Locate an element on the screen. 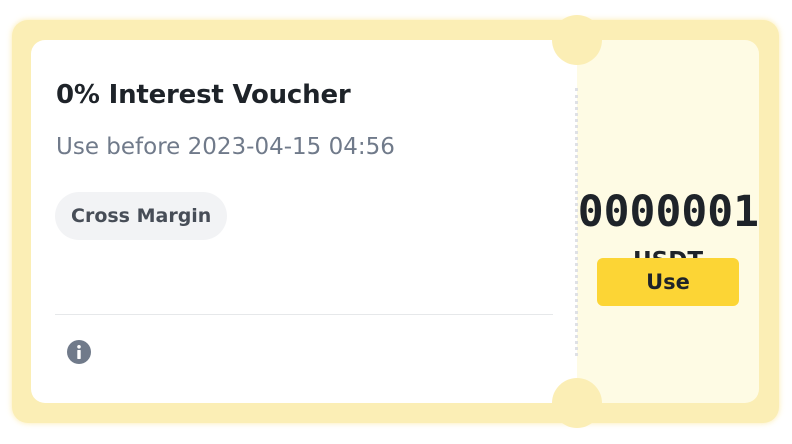 The width and height of the screenshot is (792, 444). voucher-expiry: Use before 2023-04-15 04:56 is located at coordinates (225, 147).